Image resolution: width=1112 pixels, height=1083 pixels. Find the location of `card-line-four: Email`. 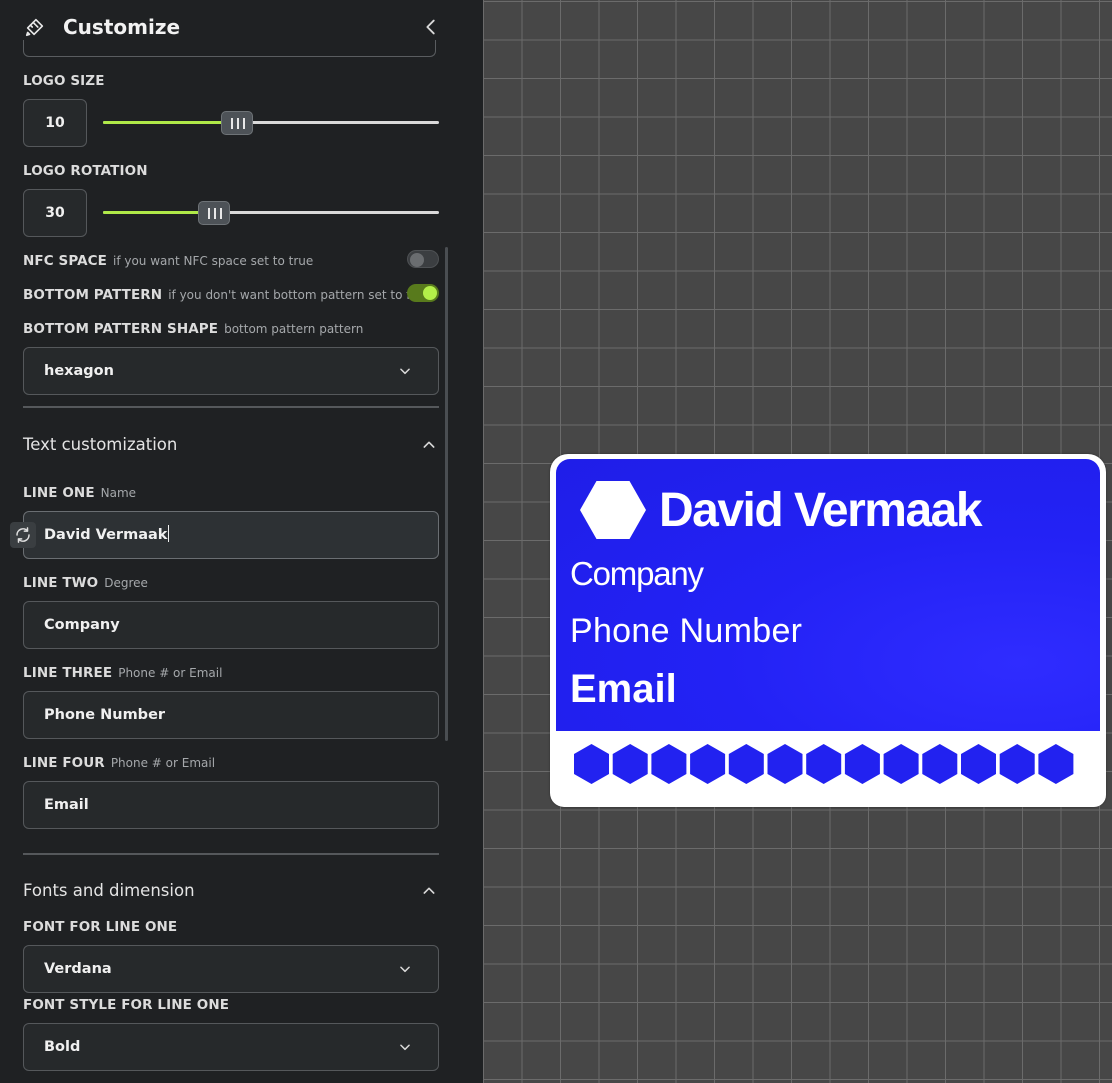

card-line-four: Email is located at coordinates (623, 689).